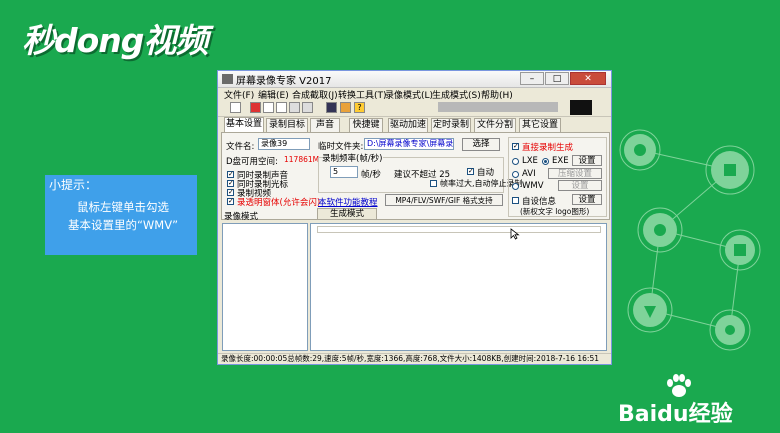  What do you see at coordinates (230, 192) in the screenshot?
I see `opt-video-checkbox: ✓` at bounding box center [230, 192].